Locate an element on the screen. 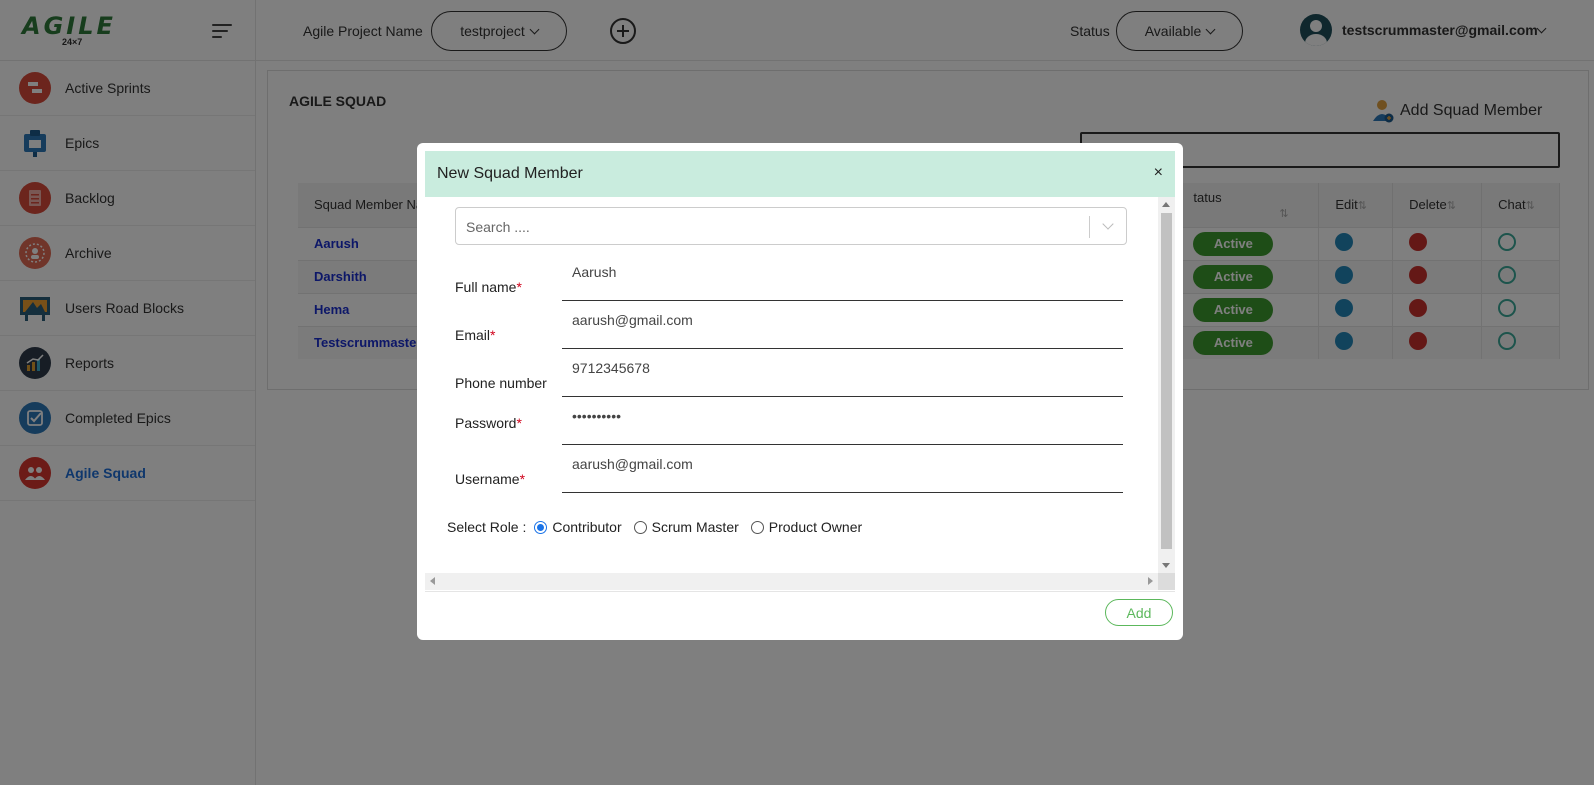 The image size is (1594, 785). scroll-down-icon is located at coordinates (1166, 565).